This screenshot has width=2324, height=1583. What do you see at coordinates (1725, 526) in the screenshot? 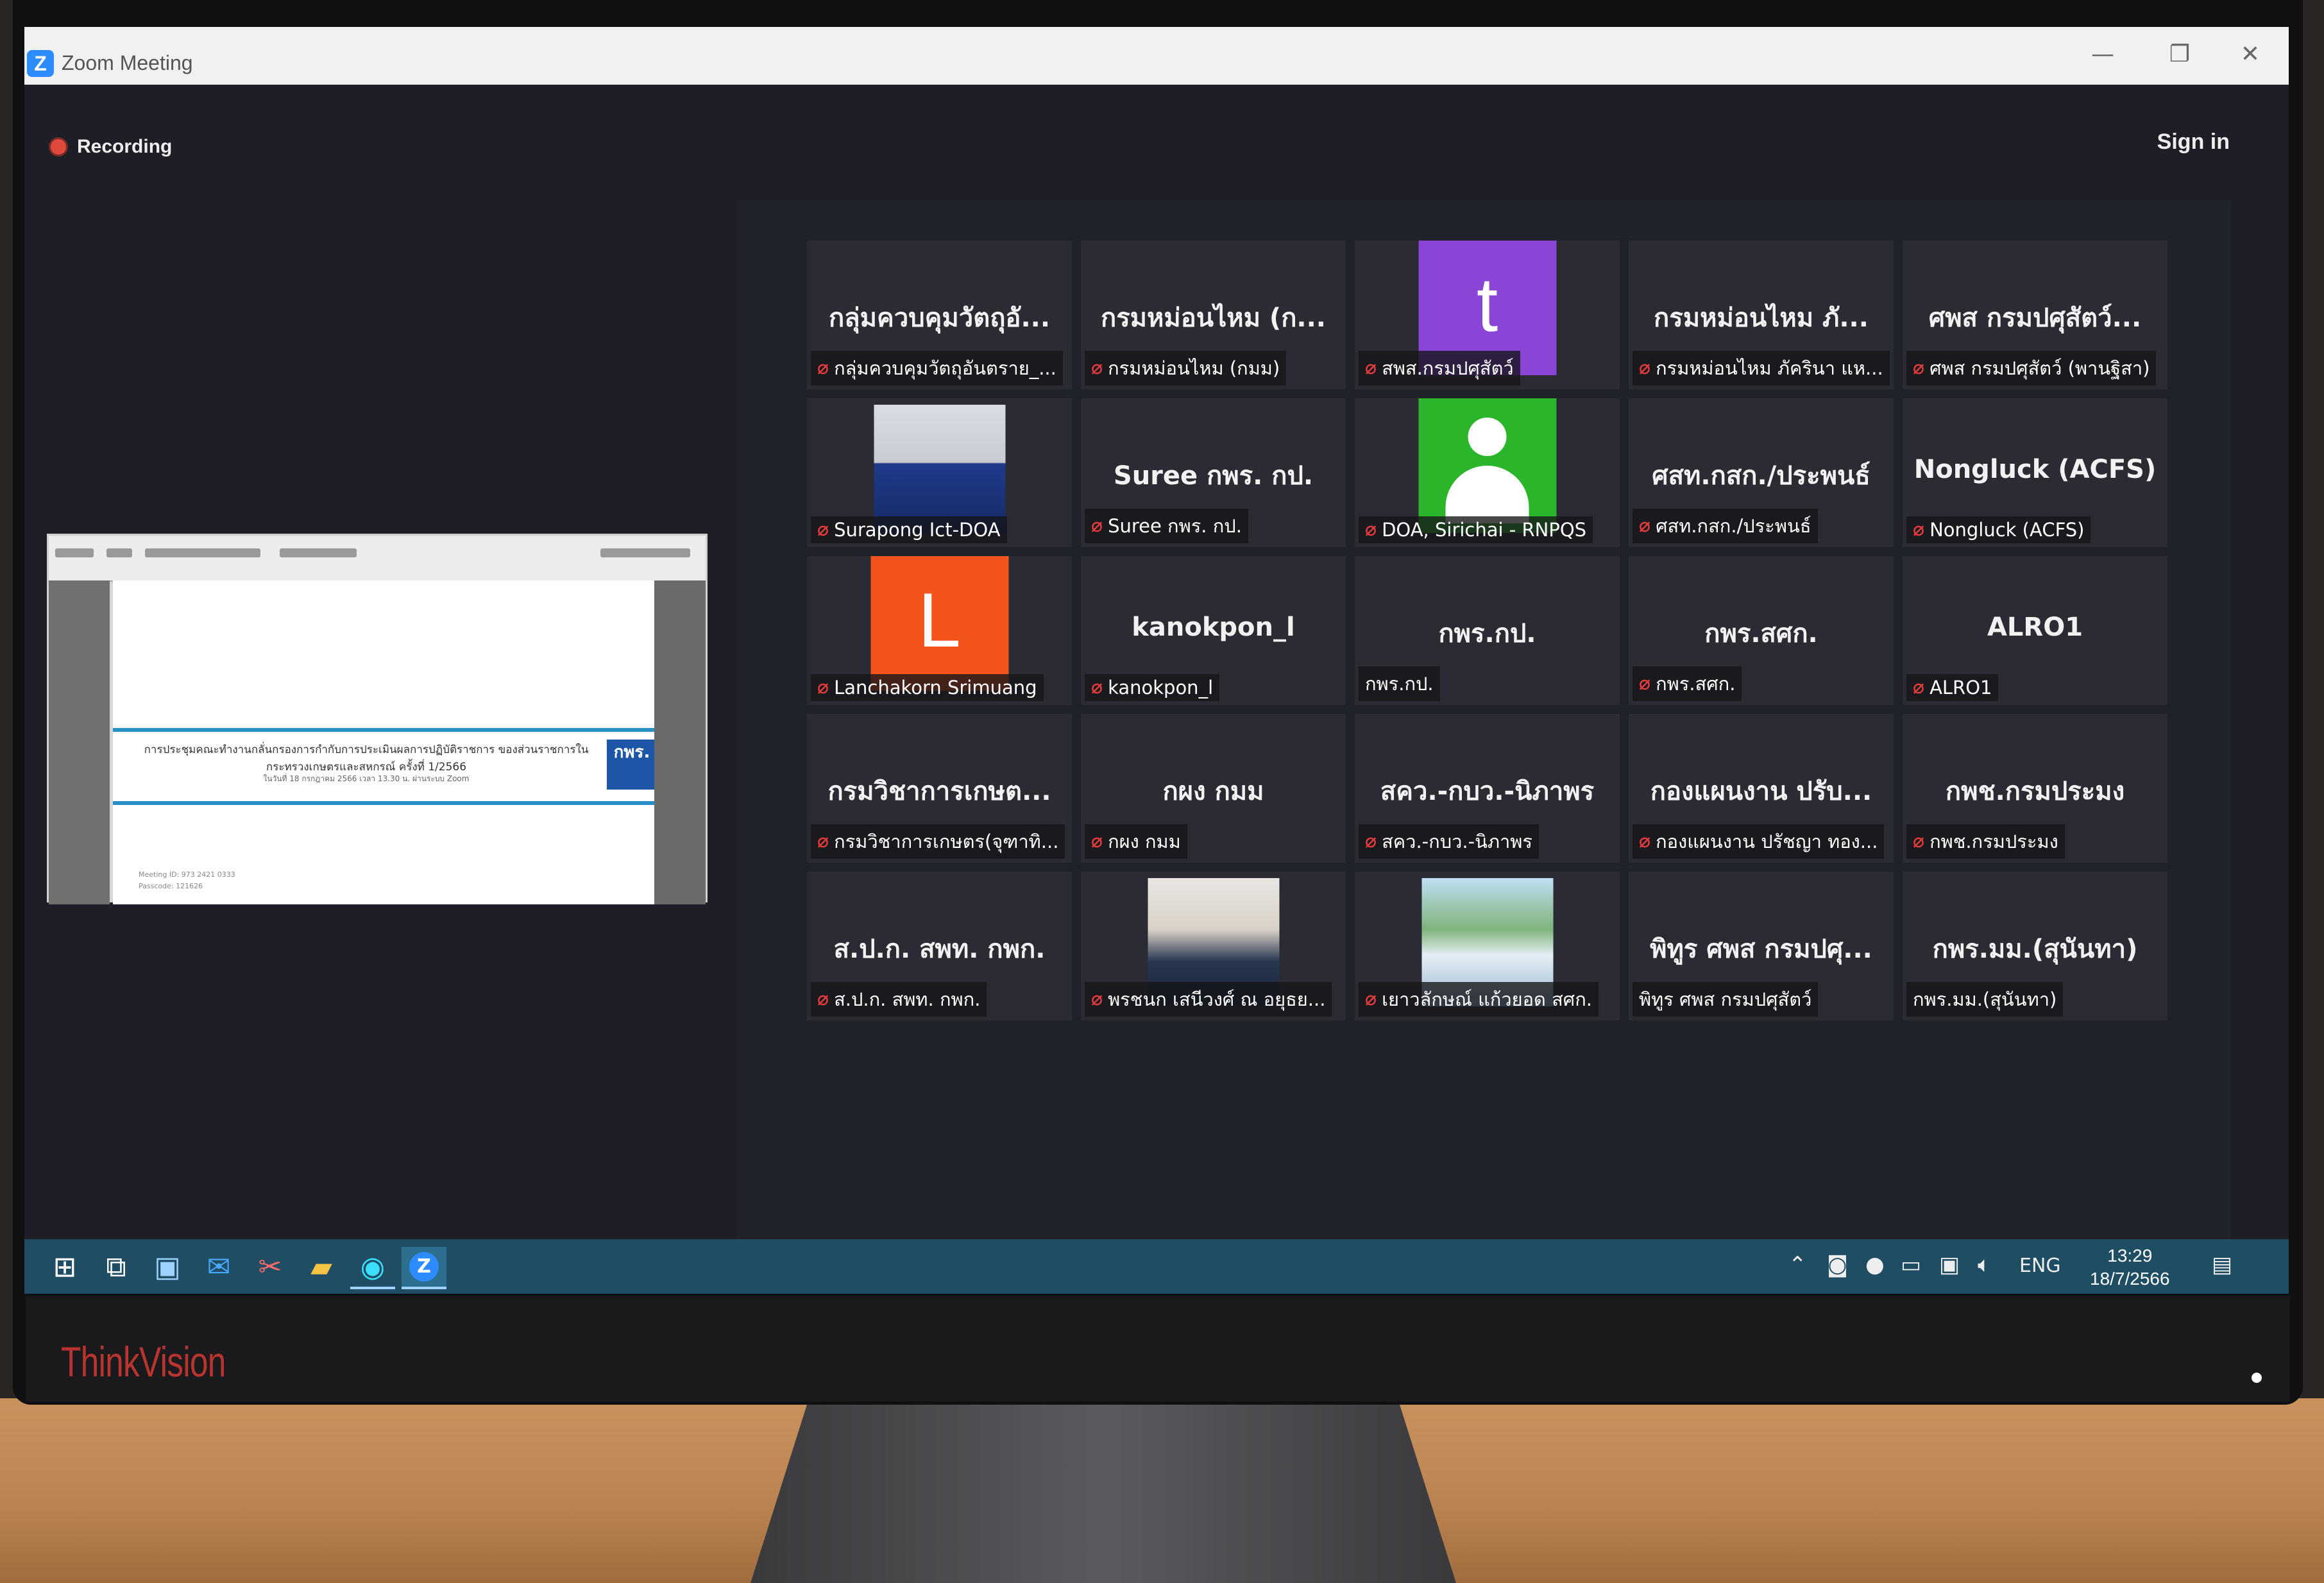
I see `participant-label: ⌀ ศสท.กสก./ประพนธ์` at bounding box center [1725, 526].